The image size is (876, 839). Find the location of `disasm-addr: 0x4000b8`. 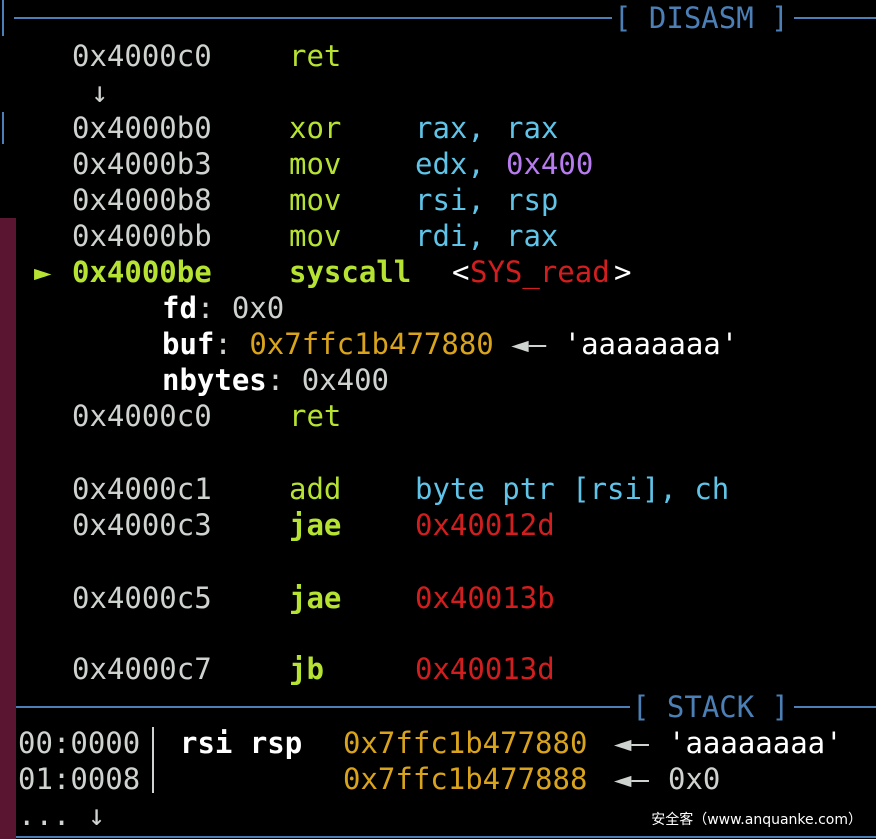

disasm-addr: 0x4000b8 is located at coordinates (142, 200).